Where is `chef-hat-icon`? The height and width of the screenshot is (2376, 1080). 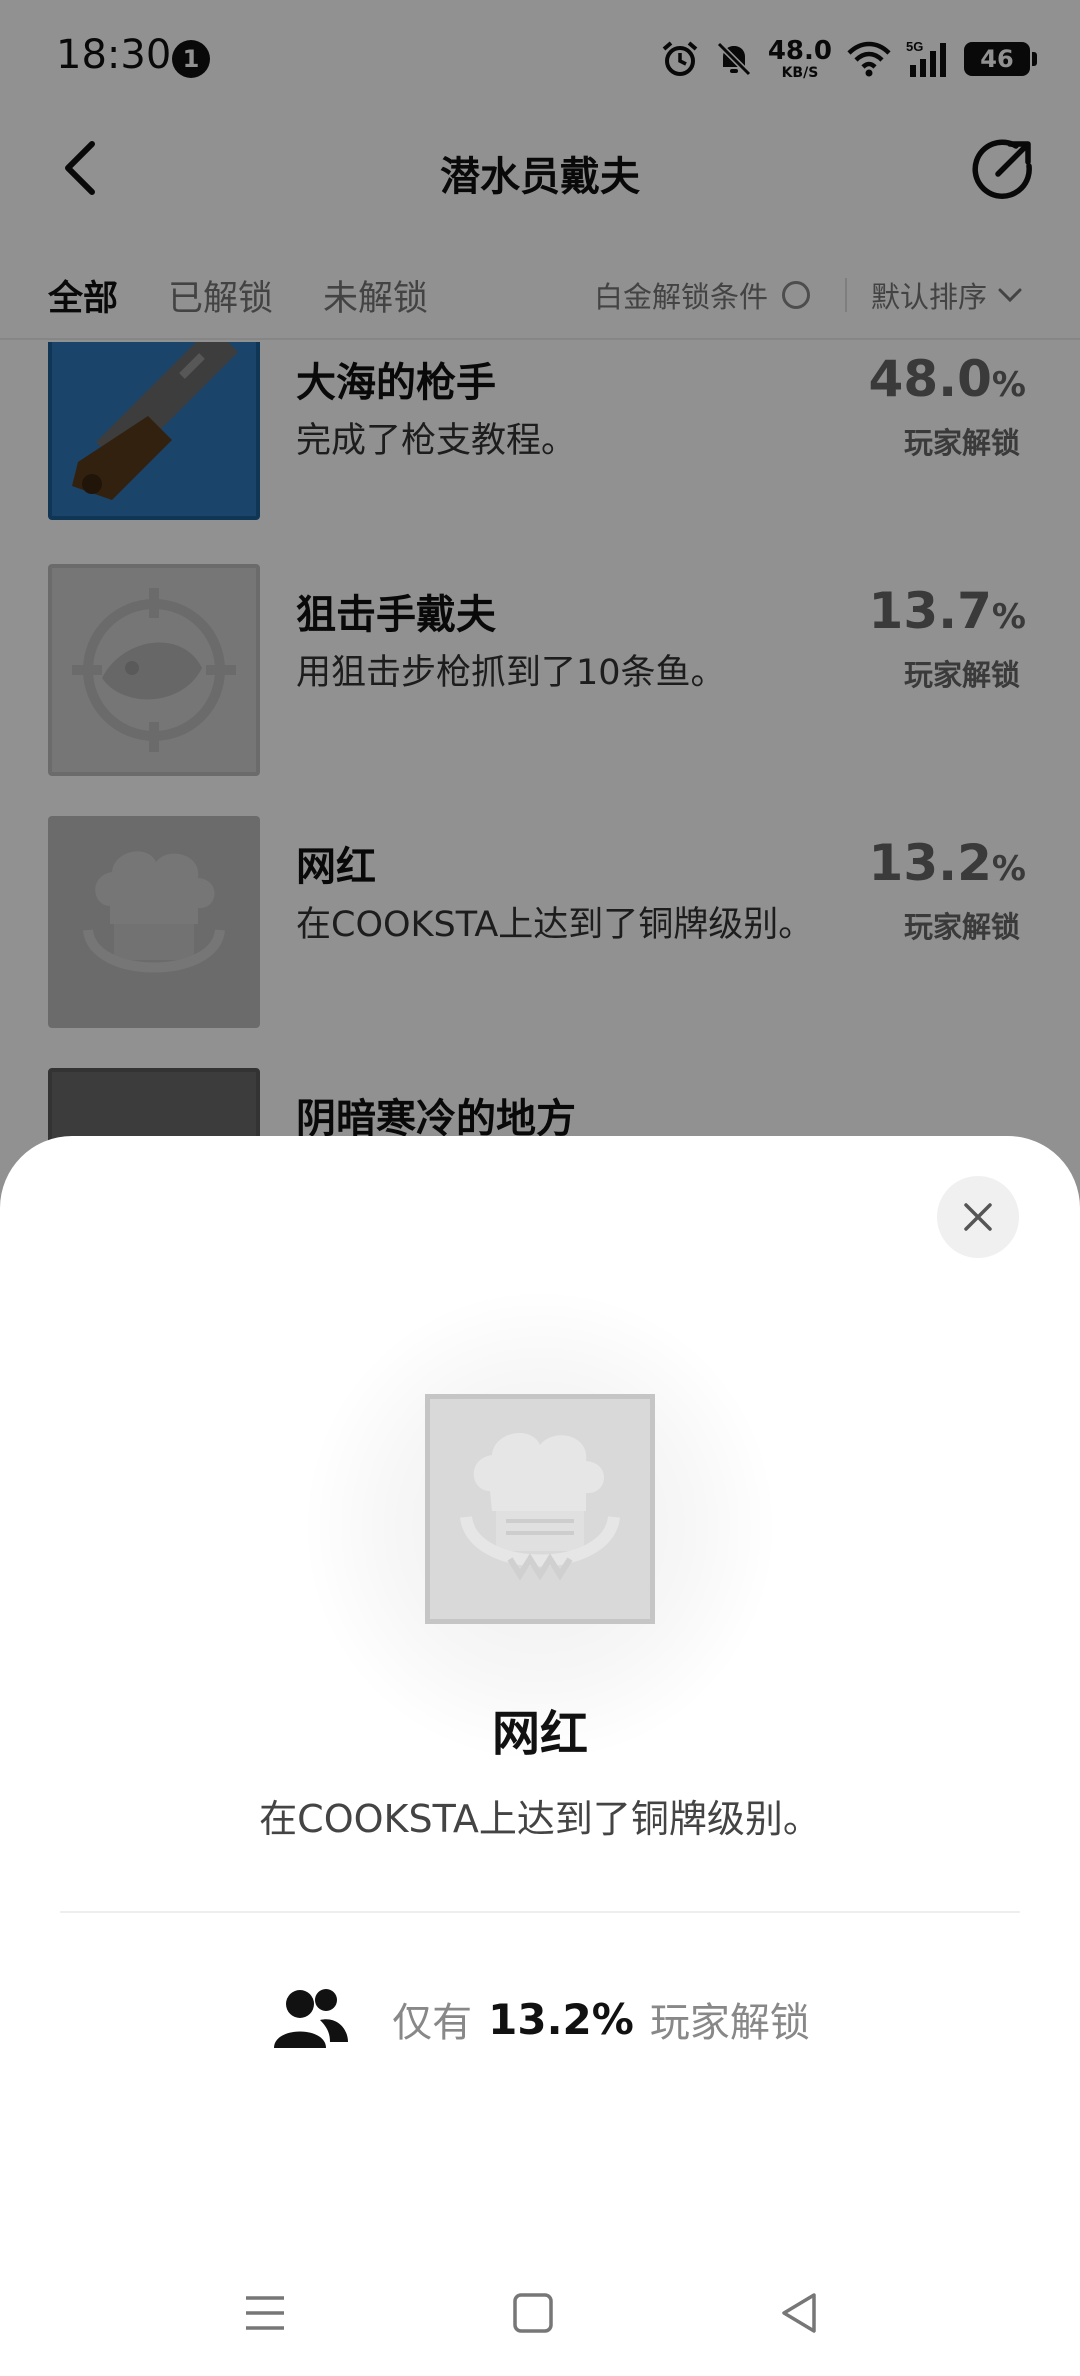
chef-hat-icon is located at coordinates (540, 1509).